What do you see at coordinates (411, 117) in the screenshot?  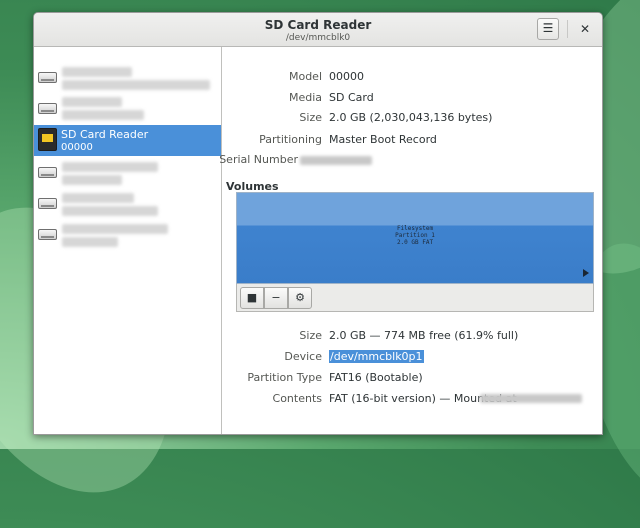 I see `size-value: 2.0 GB (2,030,043,136 bytes)` at bounding box center [411, 117].